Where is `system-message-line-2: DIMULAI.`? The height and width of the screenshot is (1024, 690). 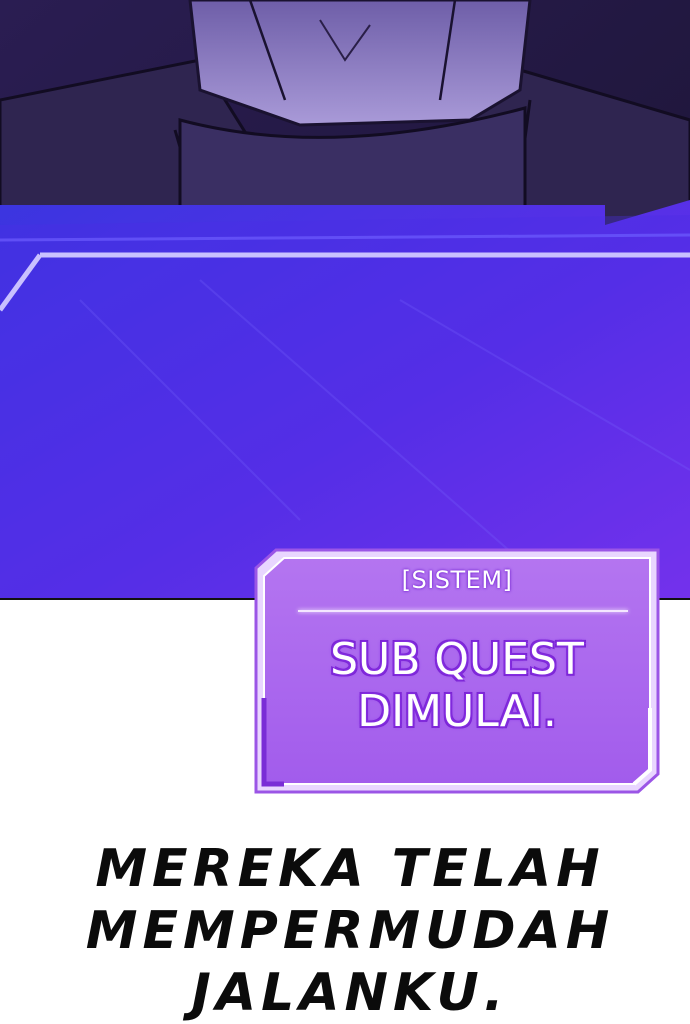
system-message-line-2: DIMULAI. is located at coordinates (457, 711).